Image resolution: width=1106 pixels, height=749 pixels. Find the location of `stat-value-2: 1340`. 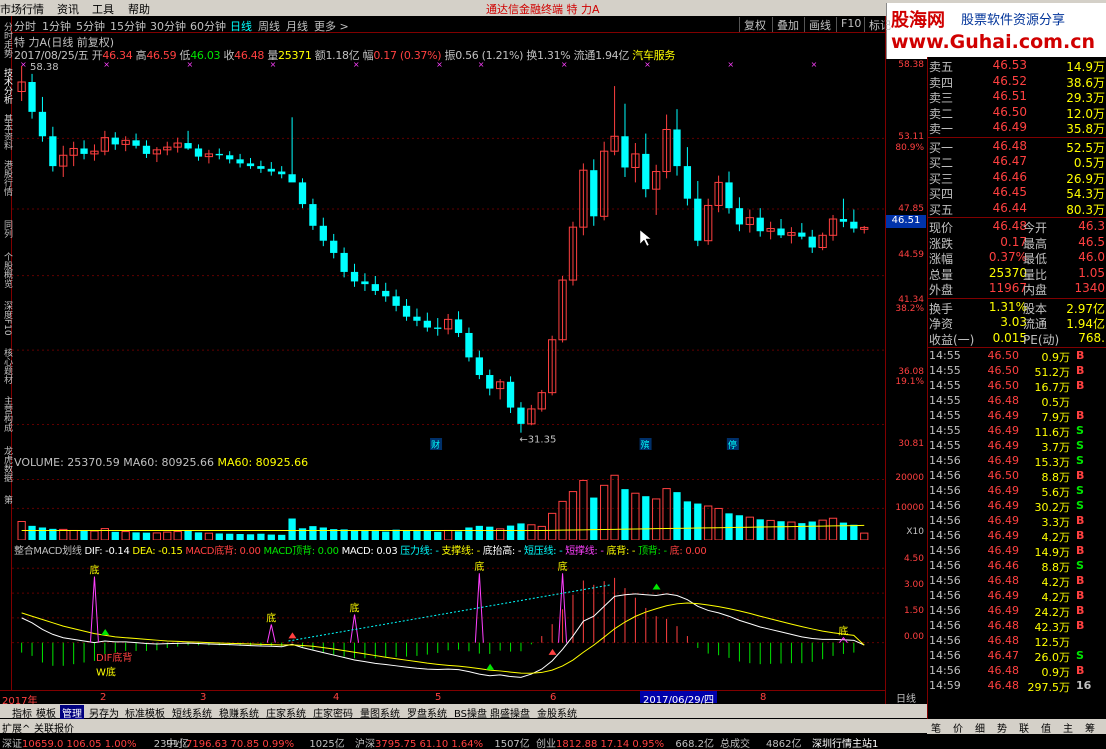

stat-value-2: 1340 is located at coordinates (1089, 288).